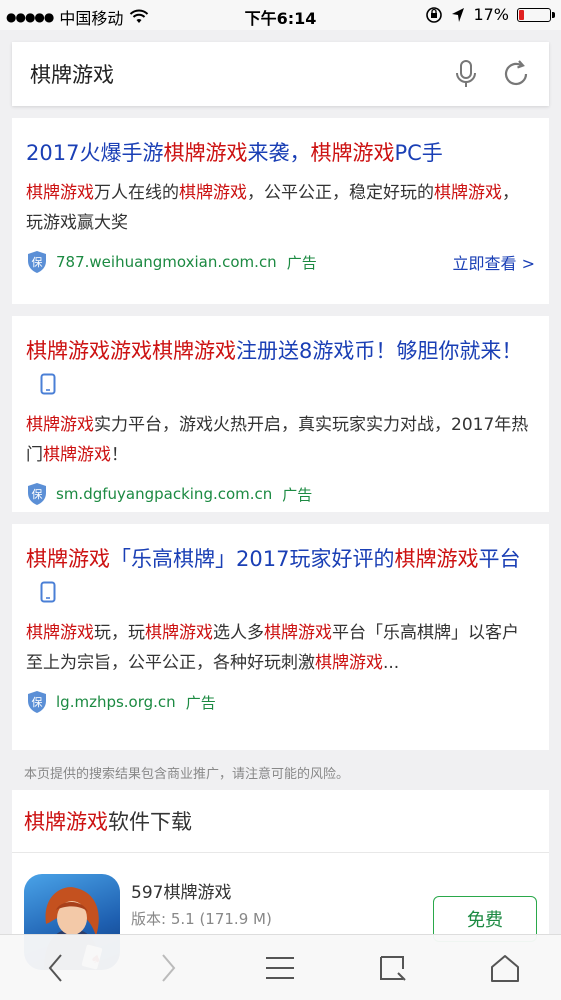  Describe the element at coordinates (280, 852) in the screenshot. I see `divider` at that location.